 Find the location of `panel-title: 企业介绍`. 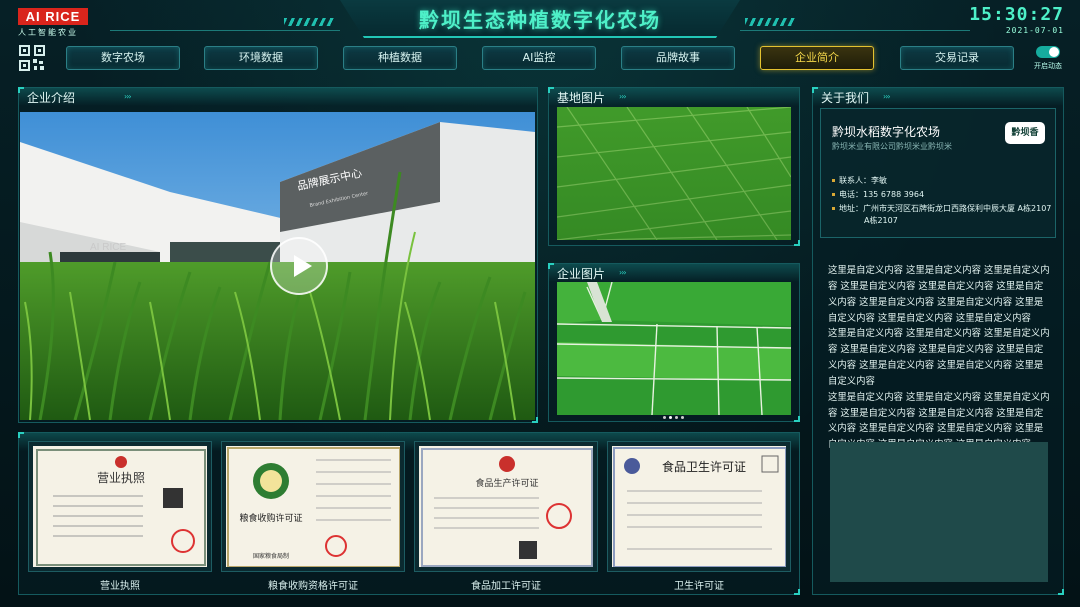

panel-title: 企业介绍 is located at coordinates (51, 98).